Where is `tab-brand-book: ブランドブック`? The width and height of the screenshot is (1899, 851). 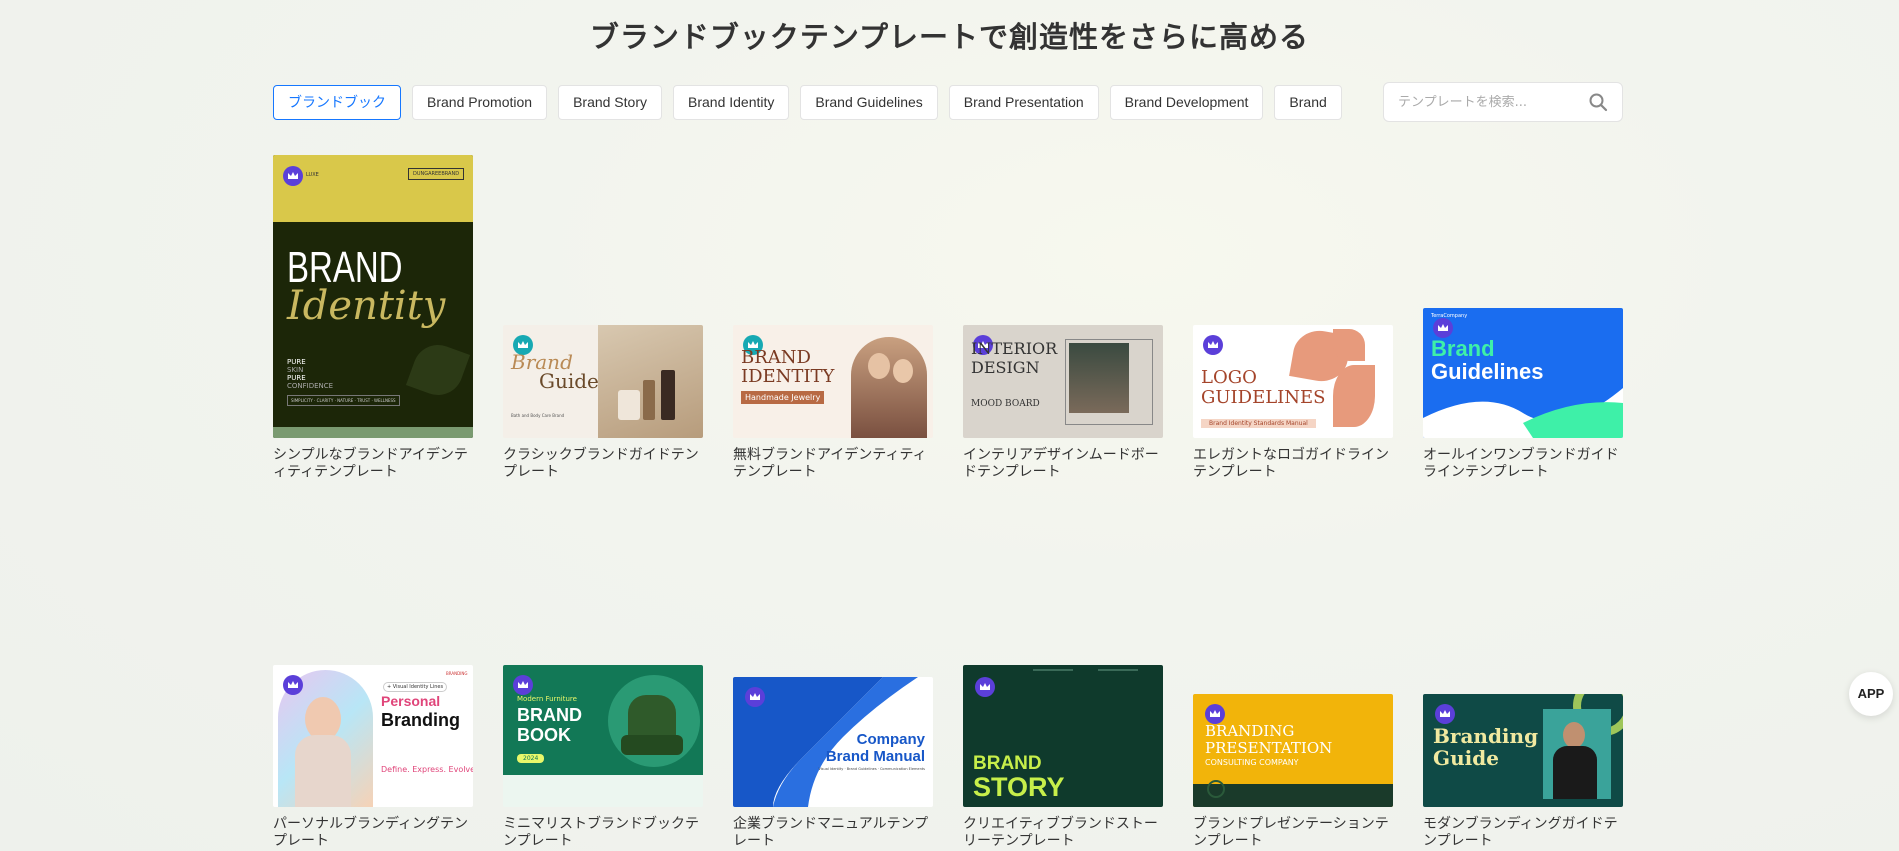 tab-brand-book: ブランドブック is located at coordinates (337, 102).